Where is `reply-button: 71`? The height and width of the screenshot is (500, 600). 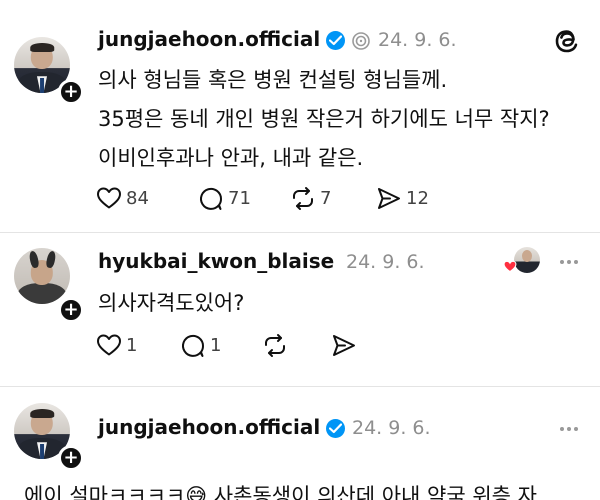 reply-button: 71 is located at coordinates (224, 198).